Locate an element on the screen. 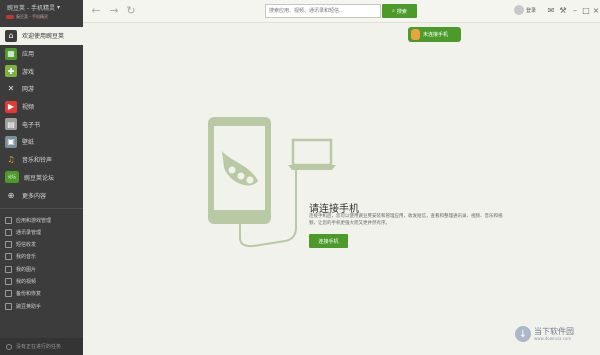 Image resolution: width=600 pixels, height=355 pixels. brand-pill-icon is located at coordinates (10, 17).